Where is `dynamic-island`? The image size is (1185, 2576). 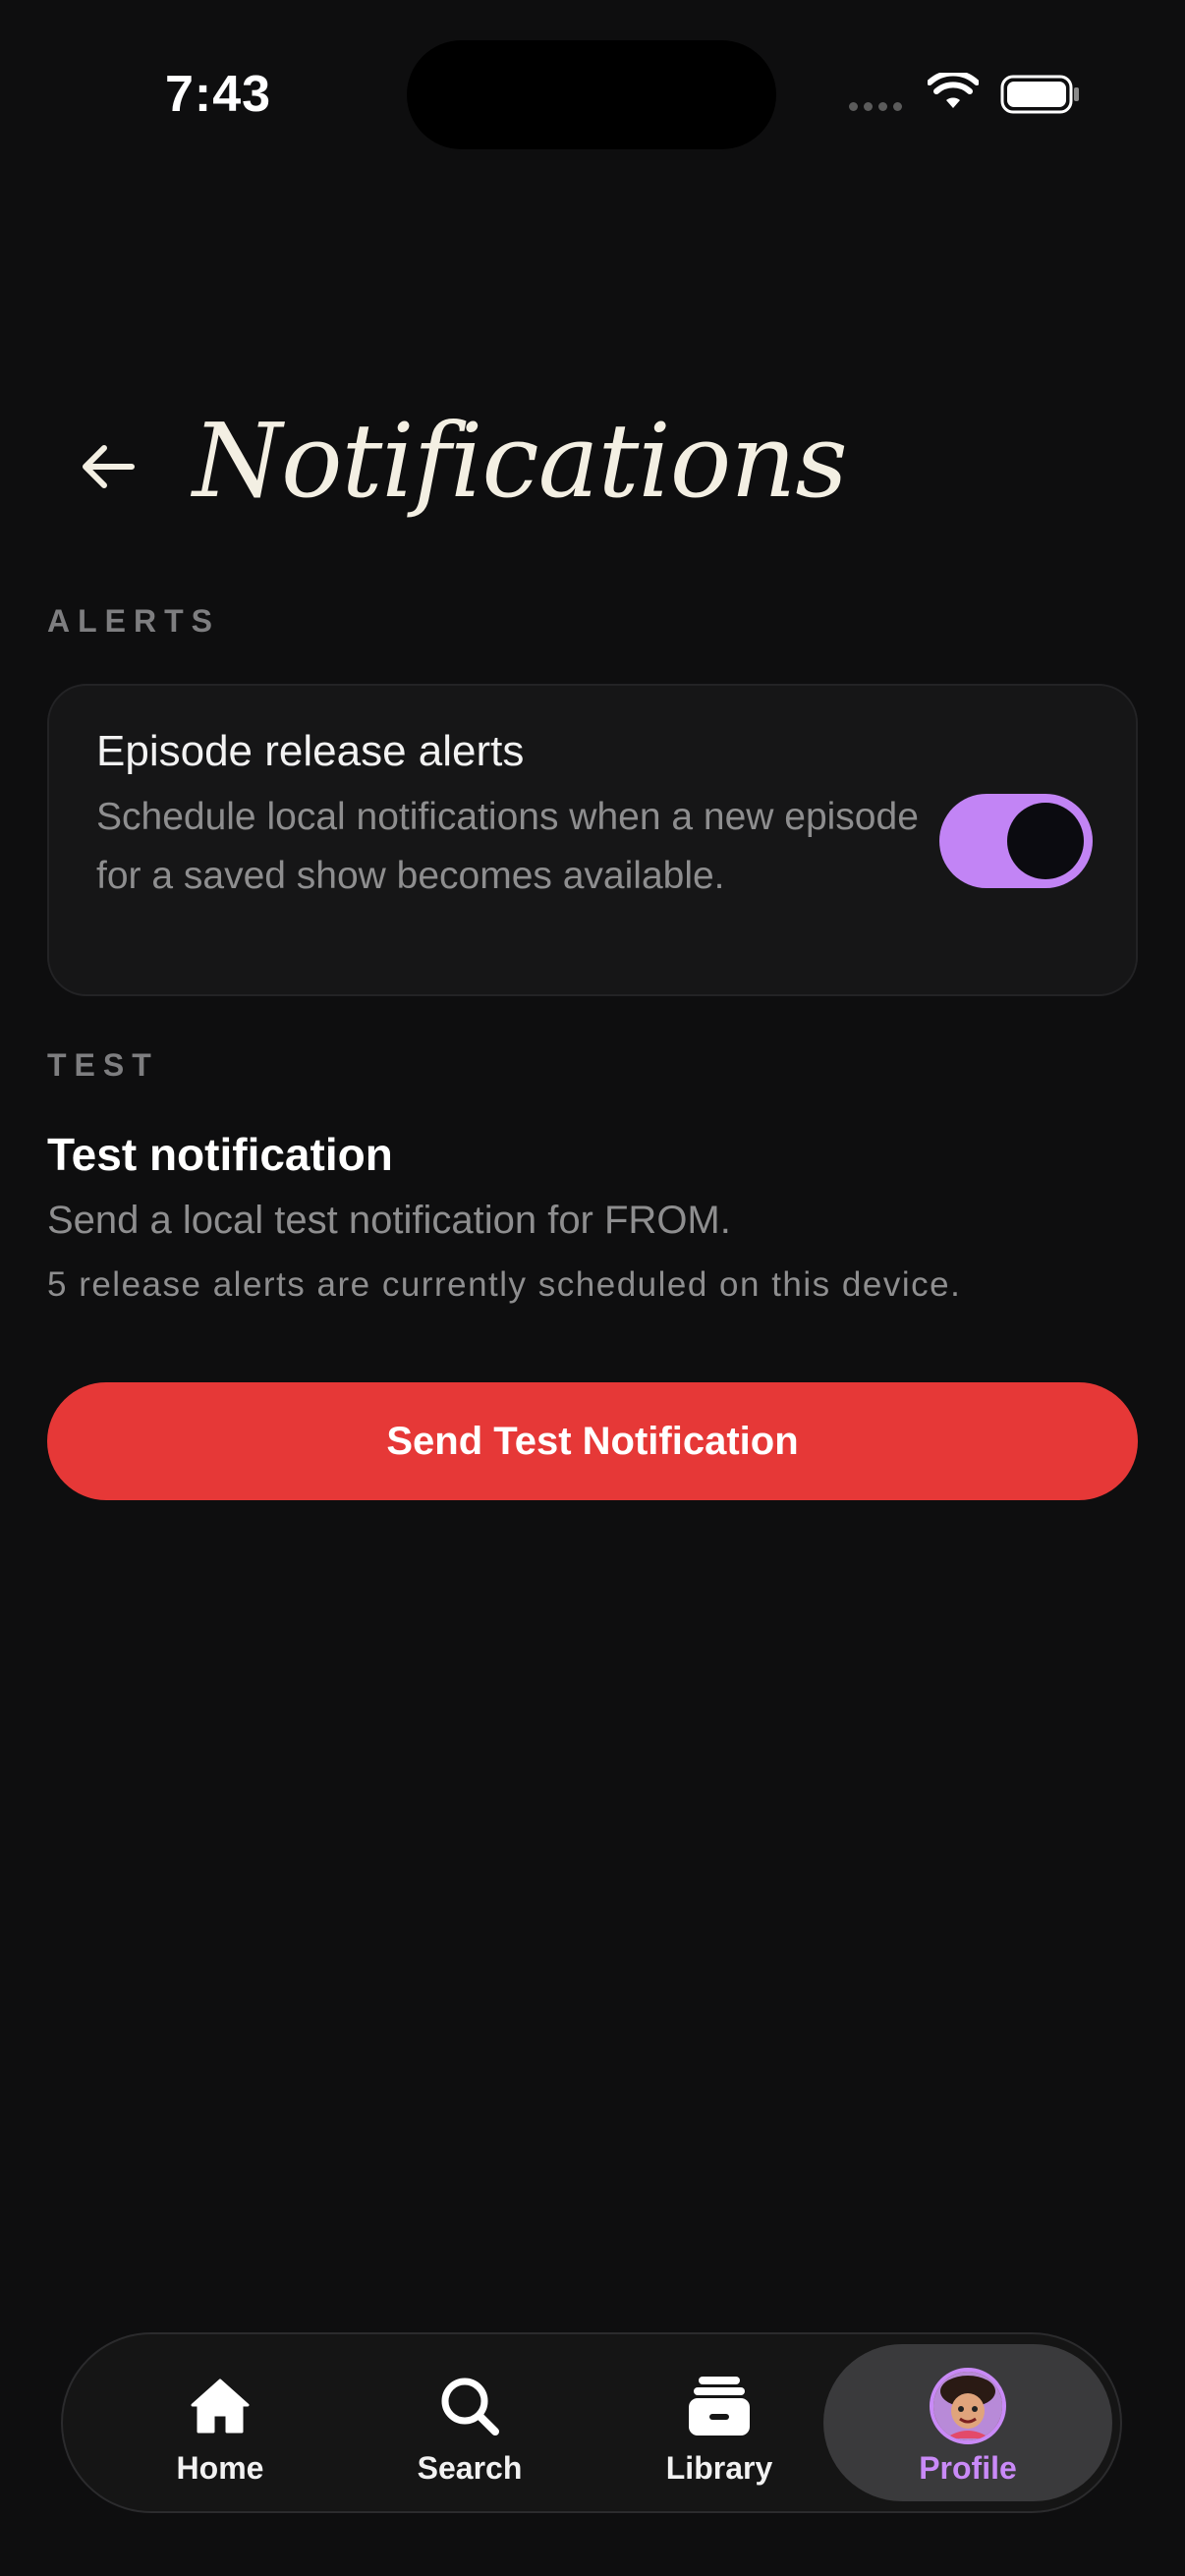
dynamic-island is located at coordinates (592, 94).